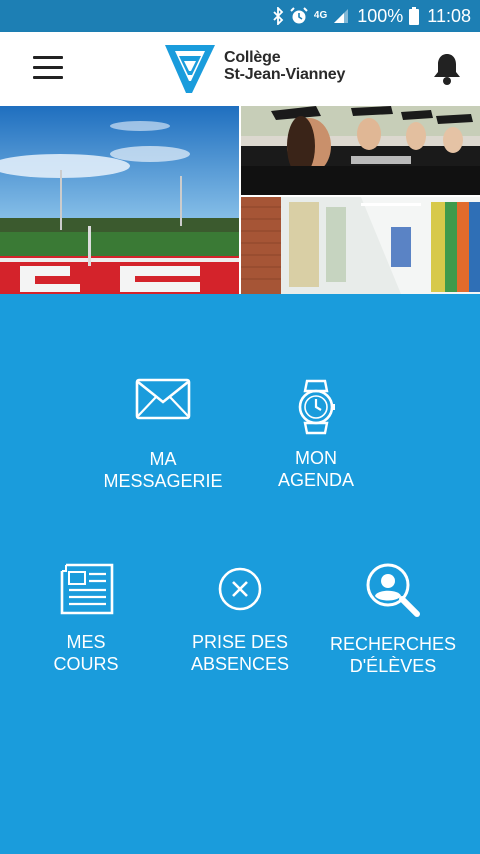 This screenshot has height=854, width=480. What do you see at coordinates (163, 459) in the screenshot?
I see `messagerie-label-line1: MA` at bounding box center [163, 459].